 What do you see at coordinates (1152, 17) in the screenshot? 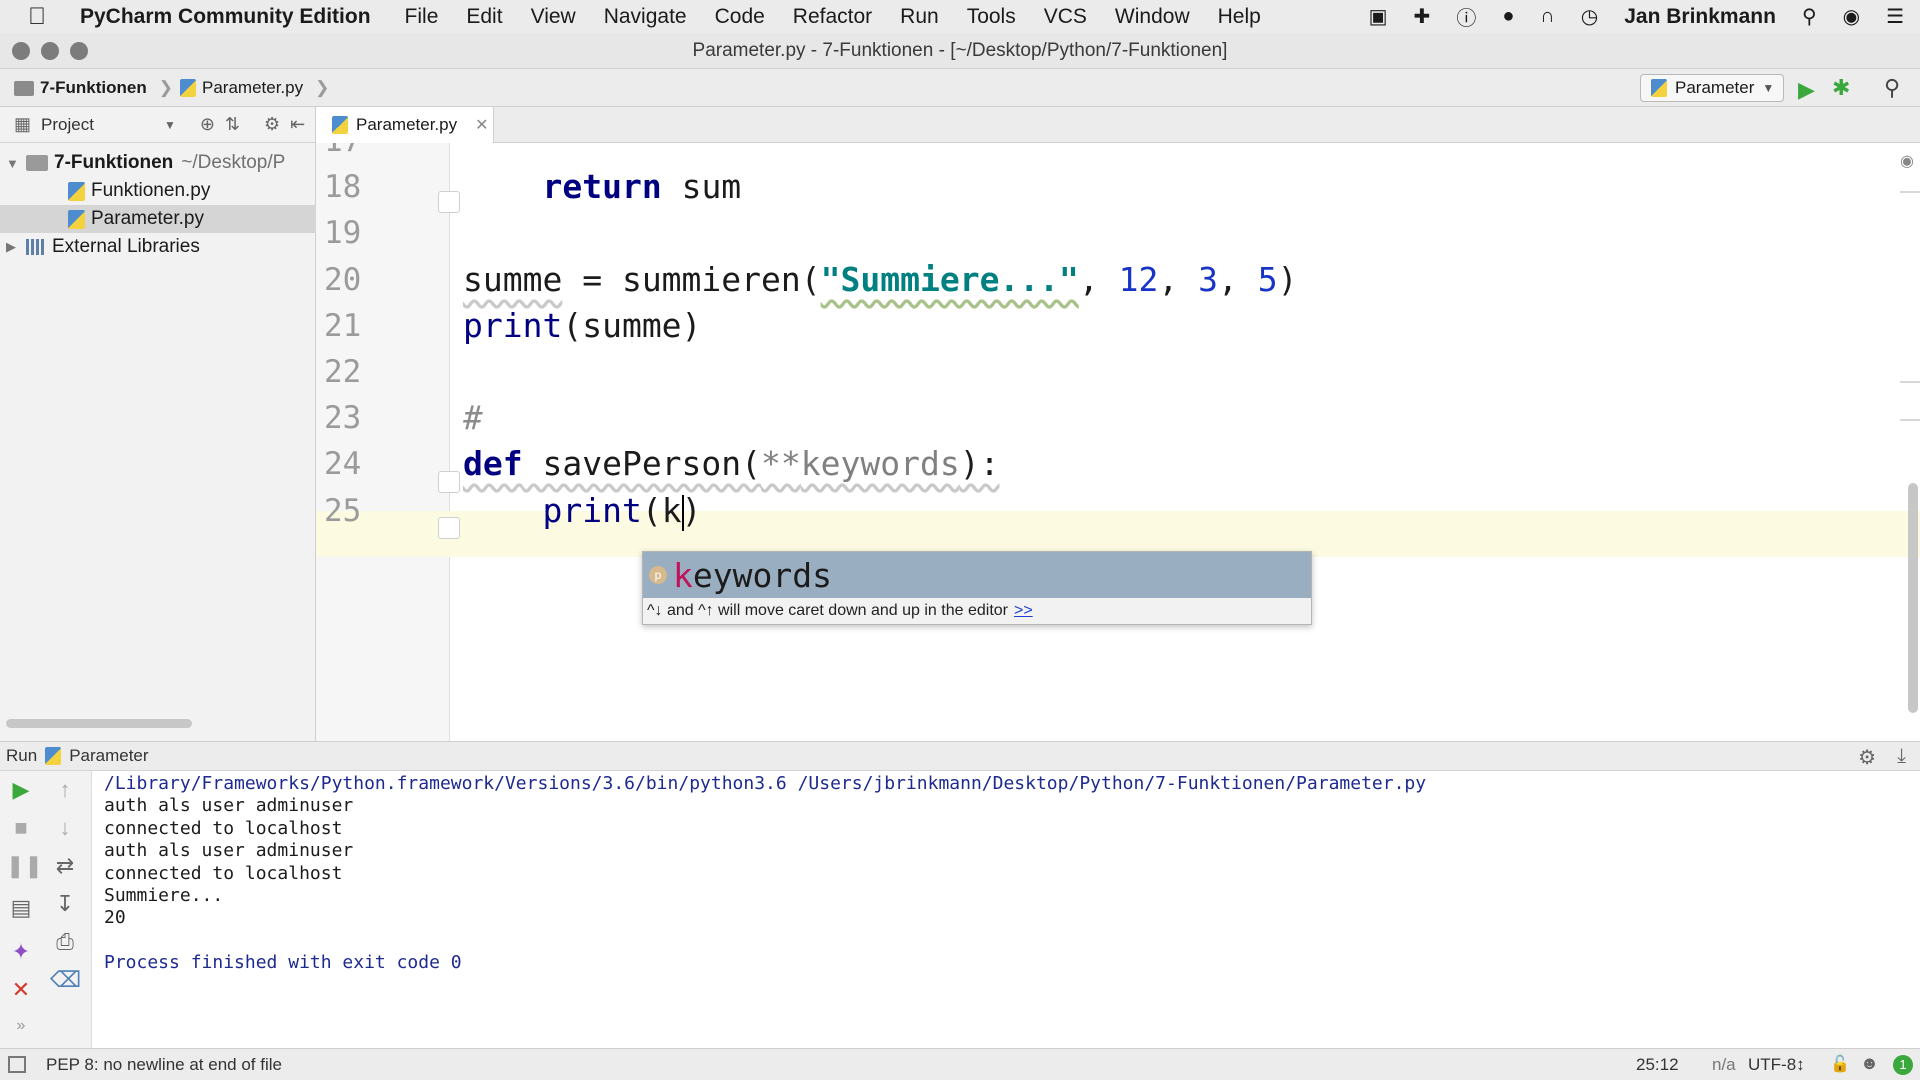
I see `menu-window: Window` at bounding box center [1152, 17].